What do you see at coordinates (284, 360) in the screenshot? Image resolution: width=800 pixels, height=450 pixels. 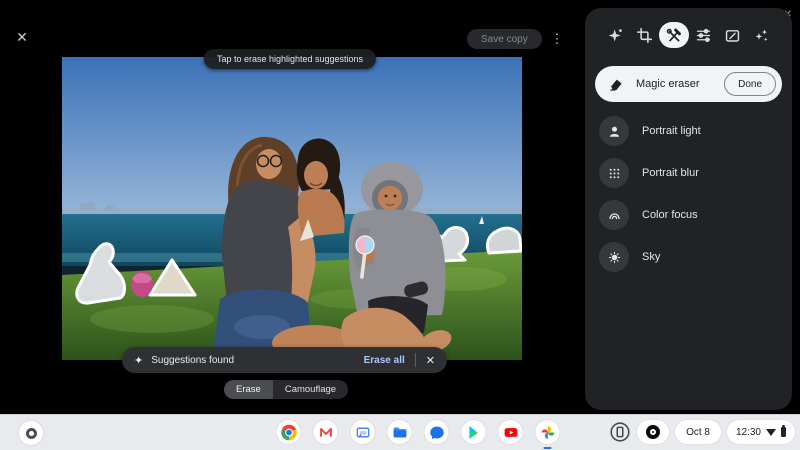 I see `suggestions-toast: ✦ Suggestions found Erase all ✕` at bounding box center [284, 360].